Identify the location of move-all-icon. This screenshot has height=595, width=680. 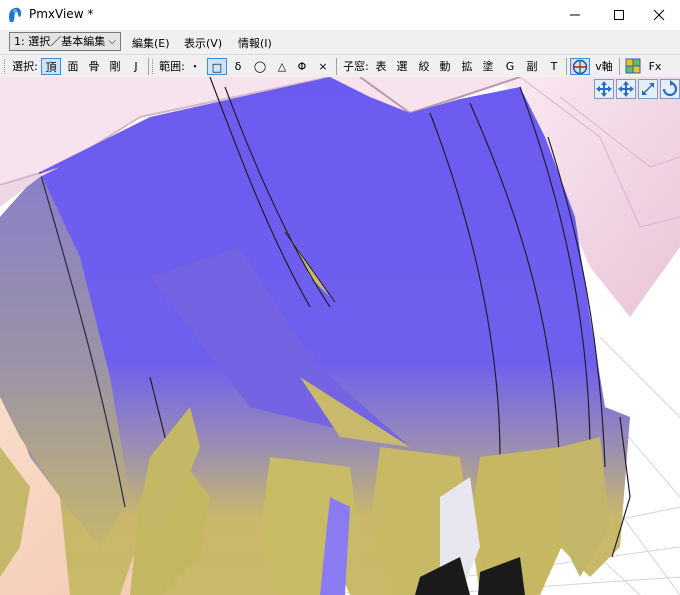
(626, 89).